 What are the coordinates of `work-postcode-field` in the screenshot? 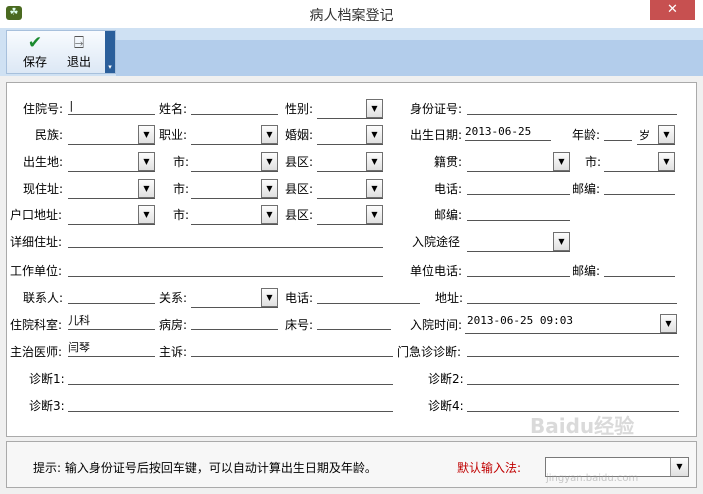 It's located at (639, 268).